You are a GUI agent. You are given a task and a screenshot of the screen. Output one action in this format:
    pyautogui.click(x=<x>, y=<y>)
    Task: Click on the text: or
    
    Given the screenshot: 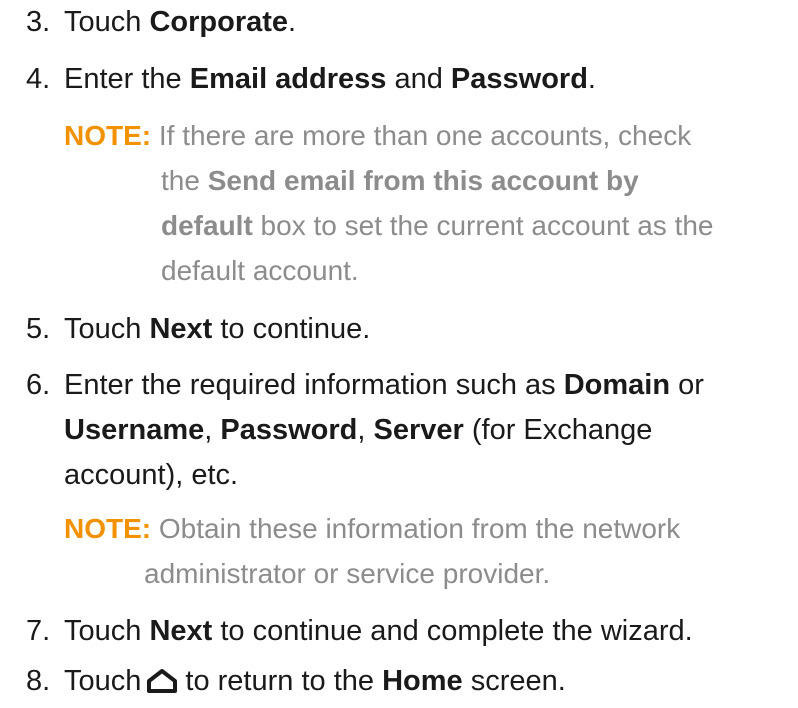 What is the action you would take?
    pyautogui.click(x=687, y=385)
    